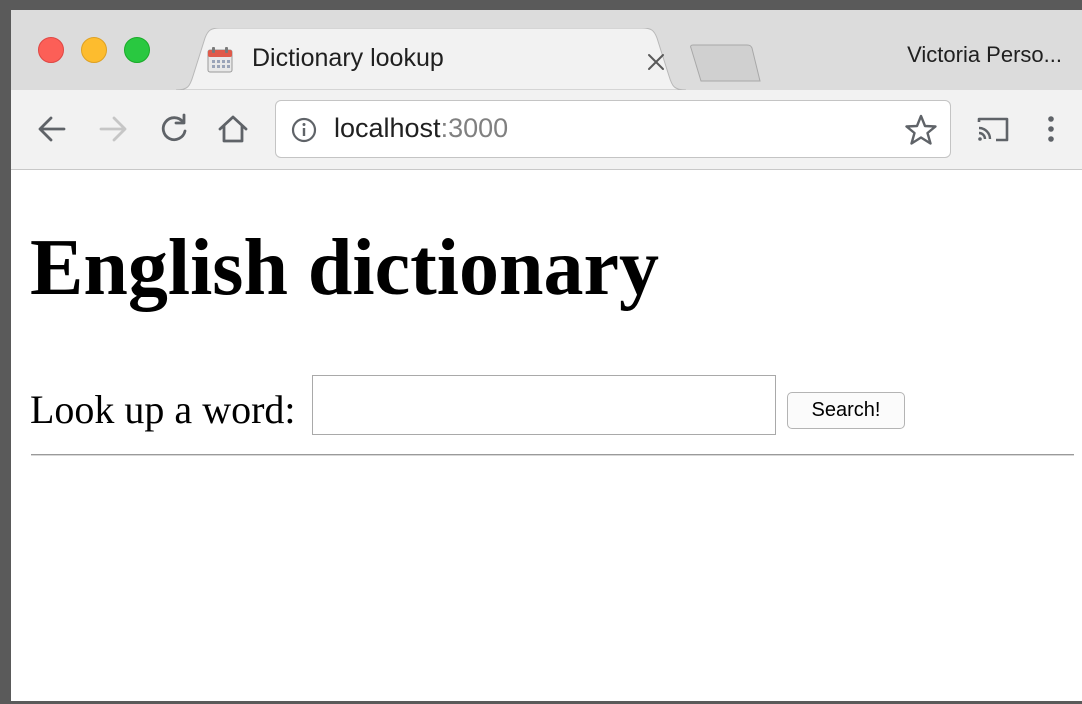 This screenshot has height=704, width=1082. Describe the element at coordinates (174, 129) in the screenshot. I see `reload-icon` at that location.